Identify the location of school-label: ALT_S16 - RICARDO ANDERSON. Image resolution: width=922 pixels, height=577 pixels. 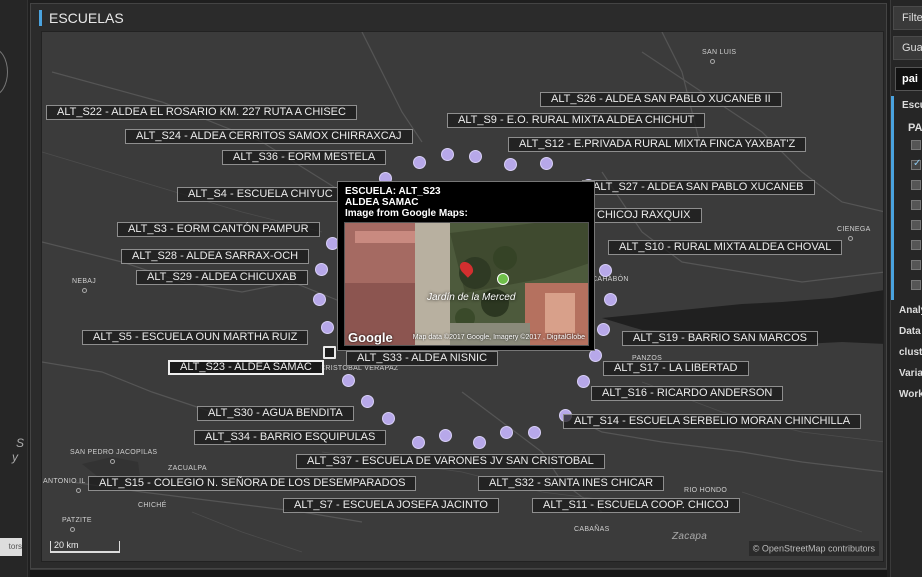
(687, 393).